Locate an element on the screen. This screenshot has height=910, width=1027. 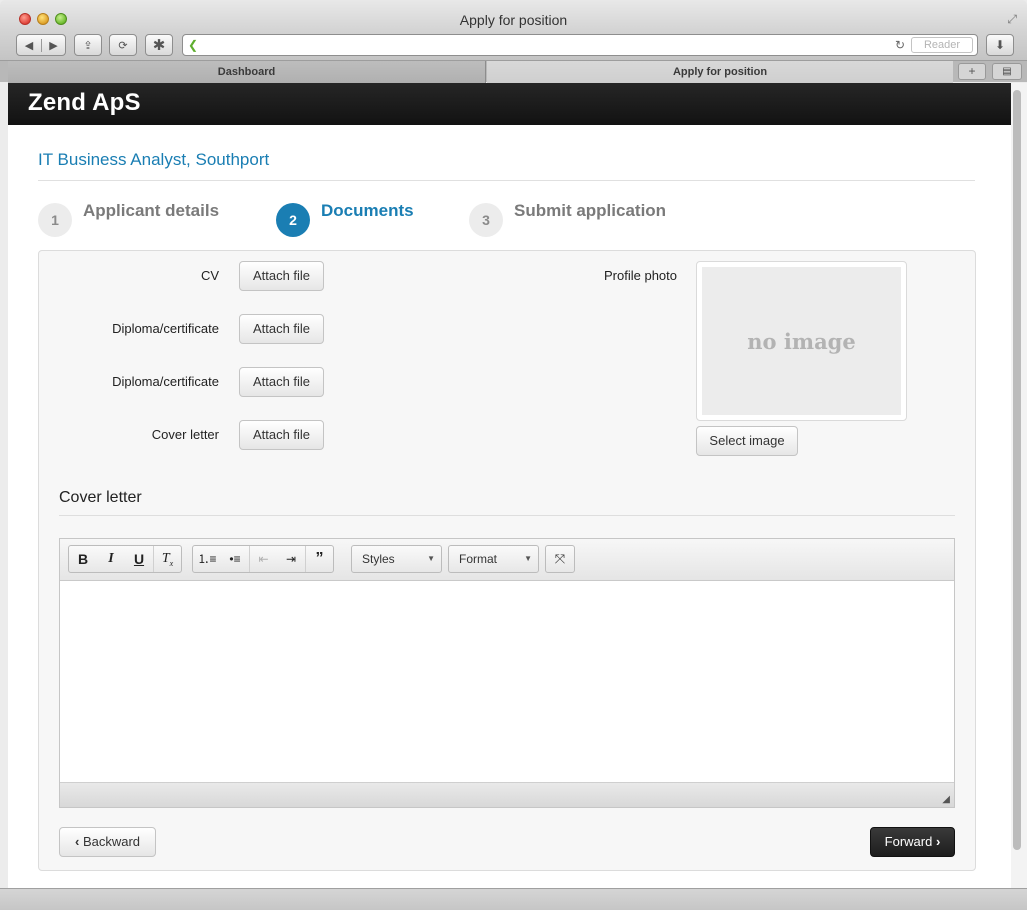
chevron-left-icon: ‹ is located at coordinates (77, 841).